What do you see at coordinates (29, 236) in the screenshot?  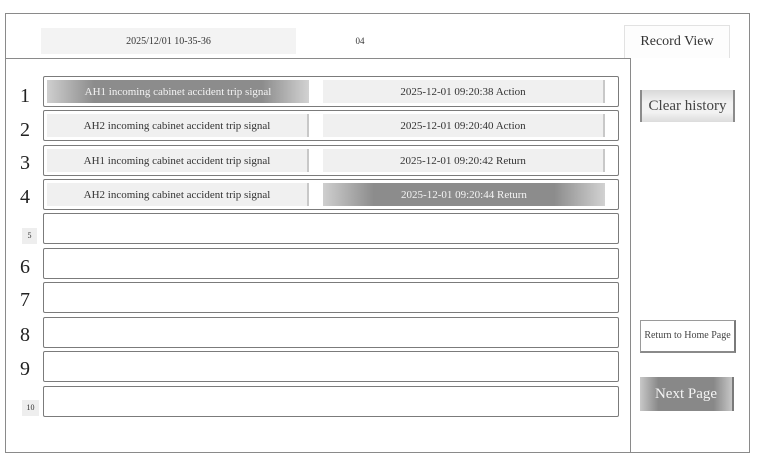 I see `row-index-5: 5` at bounding box center [29, 236].